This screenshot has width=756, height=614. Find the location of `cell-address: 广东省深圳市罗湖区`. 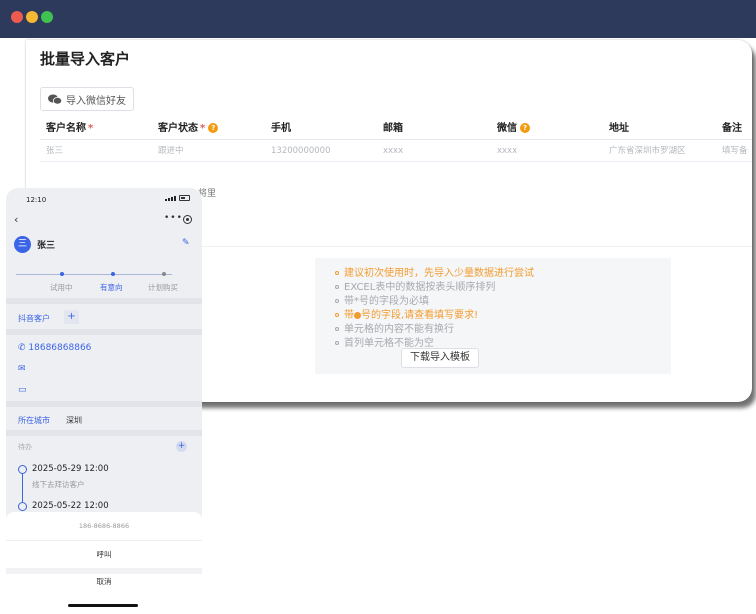

cell-address: 广东省深圳市罗湖区 is located at coordinates (647, 151).